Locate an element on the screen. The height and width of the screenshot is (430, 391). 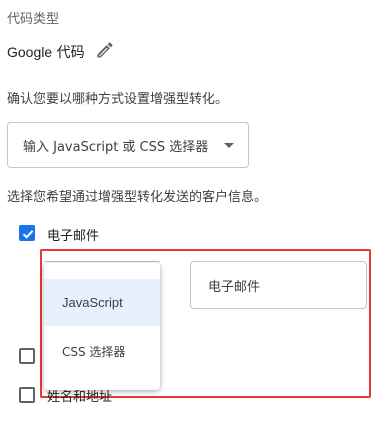
email-selector-input: 电子邮件 is located at coordinates (278, 285).